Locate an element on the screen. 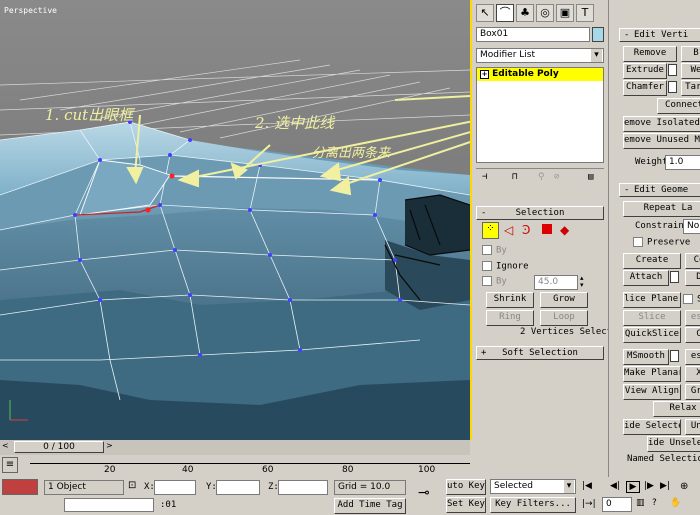 This screenshot has height=515, width=700. hide-unselected-button: ide Unsele is located at coordinates (673, 444).